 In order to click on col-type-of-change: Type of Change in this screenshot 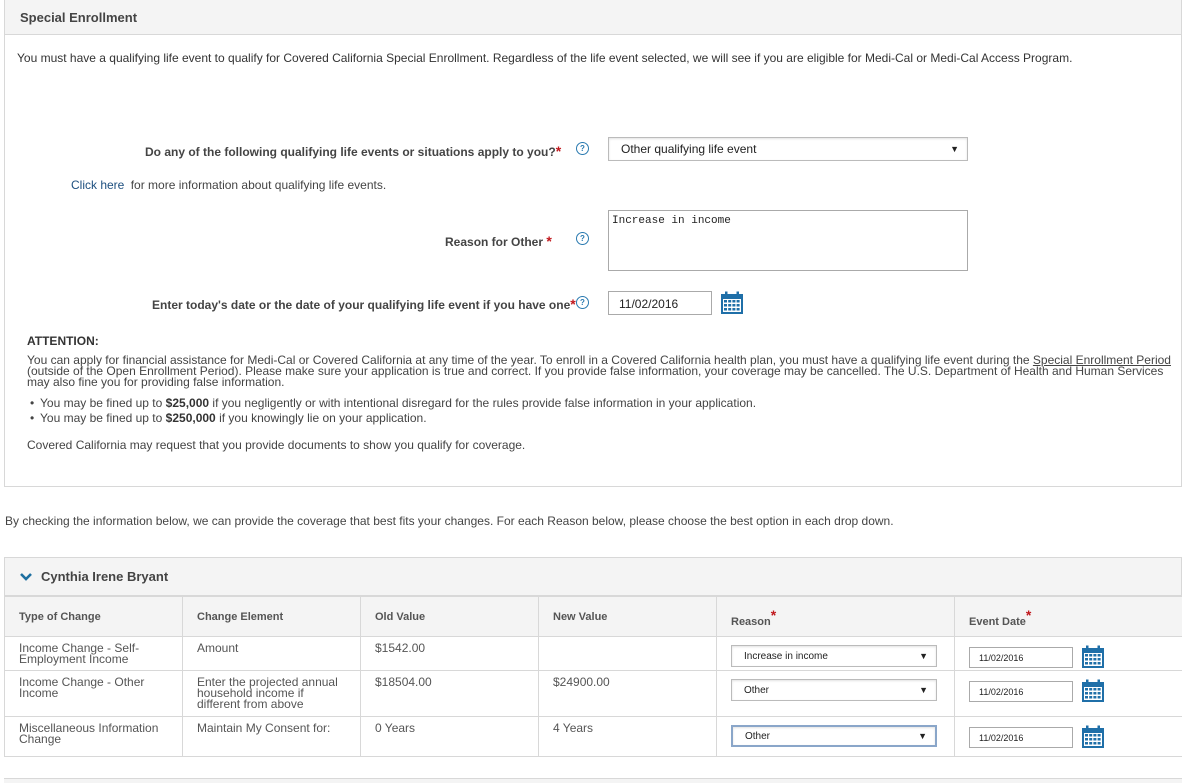, I will do `click(94, 617)`.